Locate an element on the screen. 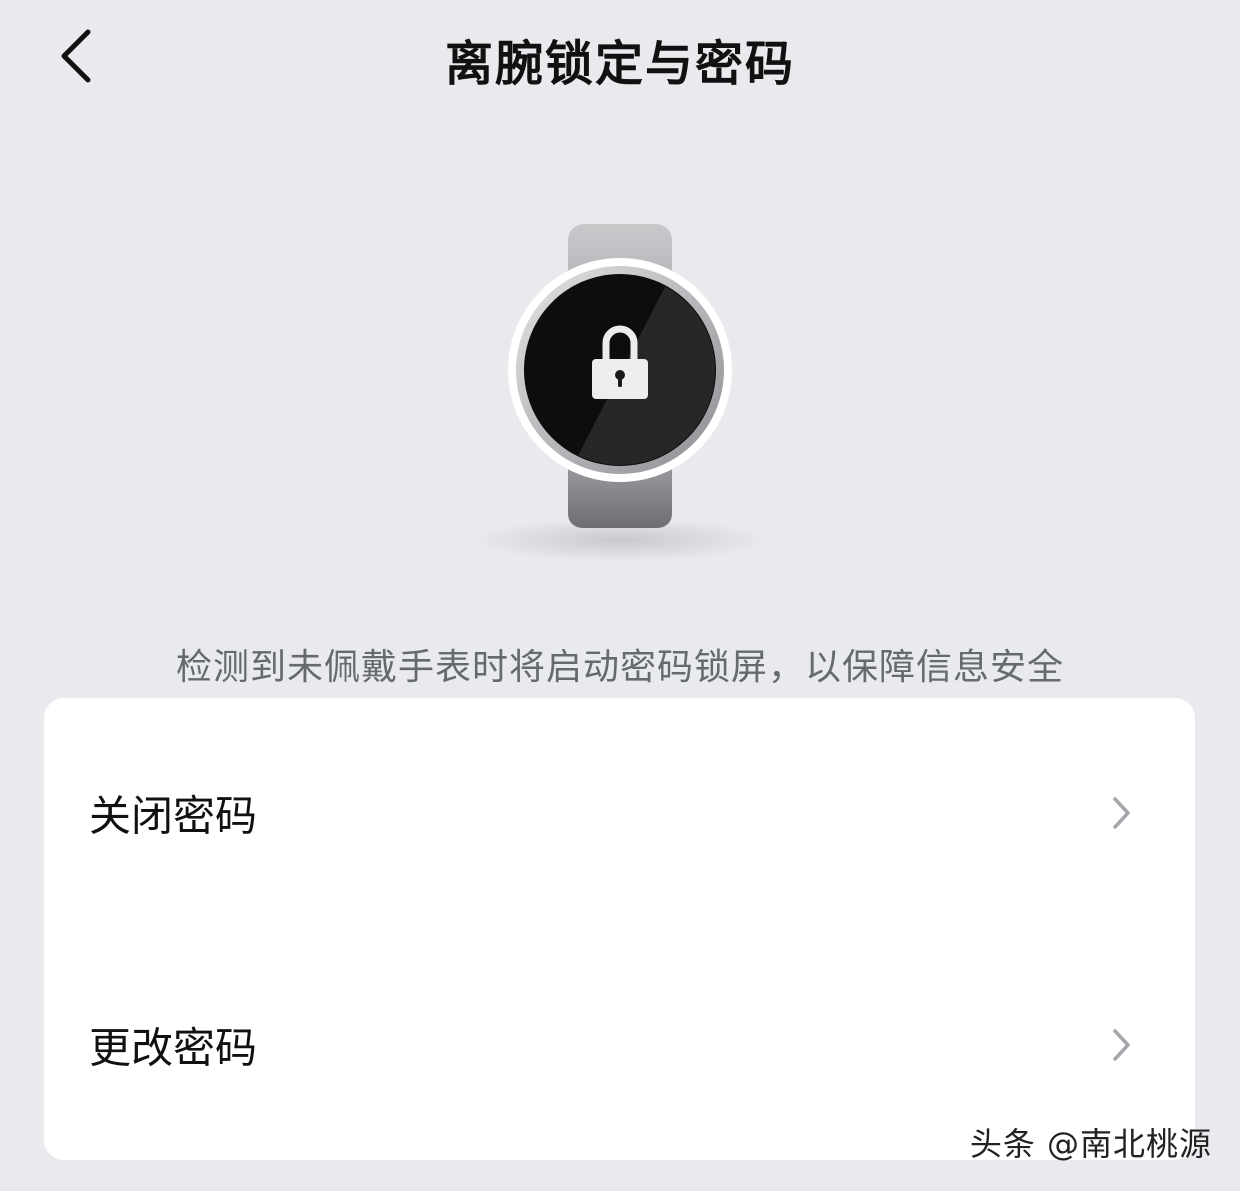  description-text: 检测到未佩戴手表时将启动密码锁屏，以保障信息安全 is located at coordinates (619, 667).